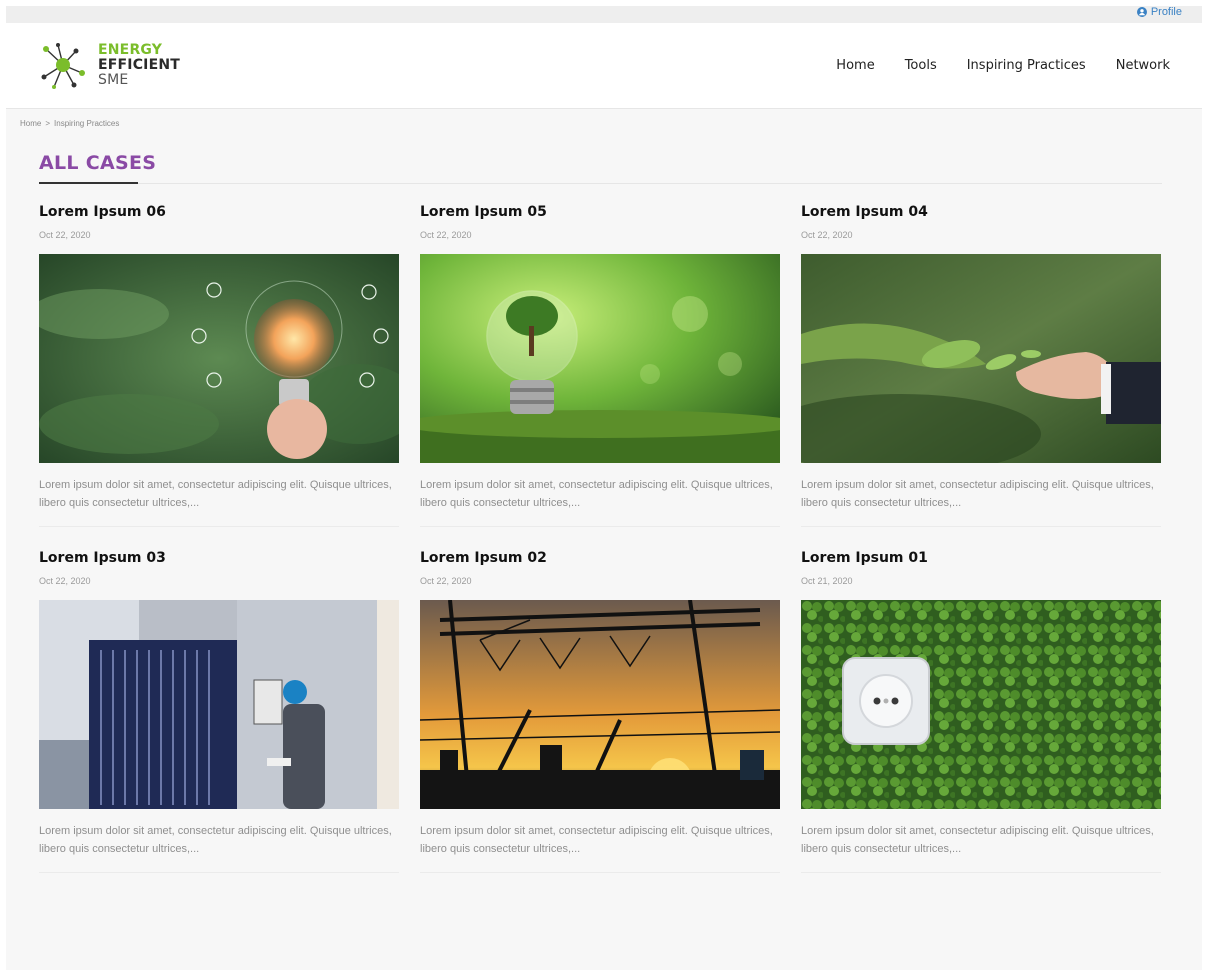 The image size is (1208, 977). What do you see at coordinates (98, 163) in the screenshot?
I see `page-title: ALL CASES` at bounding box center [98, 163].